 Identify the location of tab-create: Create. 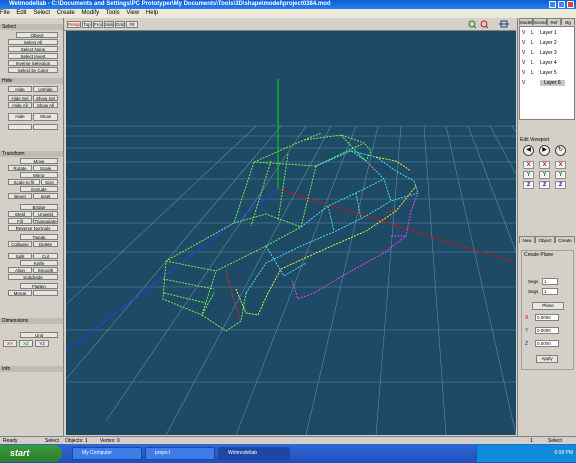
(565, 239).